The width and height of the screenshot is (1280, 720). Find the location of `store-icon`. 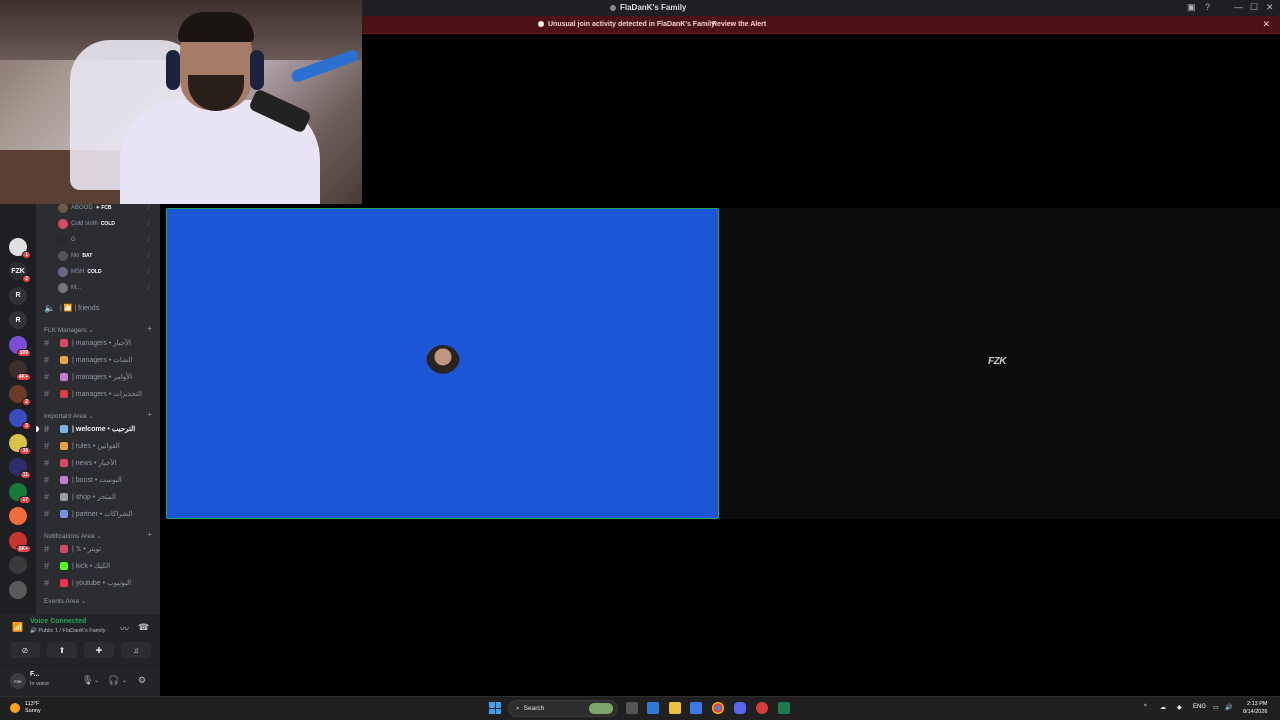

store-icon is located at coordinates (696, 708).